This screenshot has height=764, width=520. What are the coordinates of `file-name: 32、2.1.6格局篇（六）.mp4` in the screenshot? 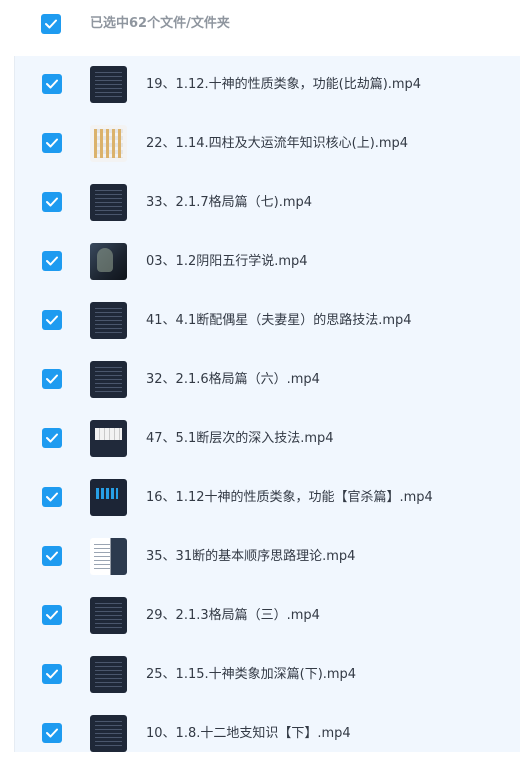 It's located at (233, 379).